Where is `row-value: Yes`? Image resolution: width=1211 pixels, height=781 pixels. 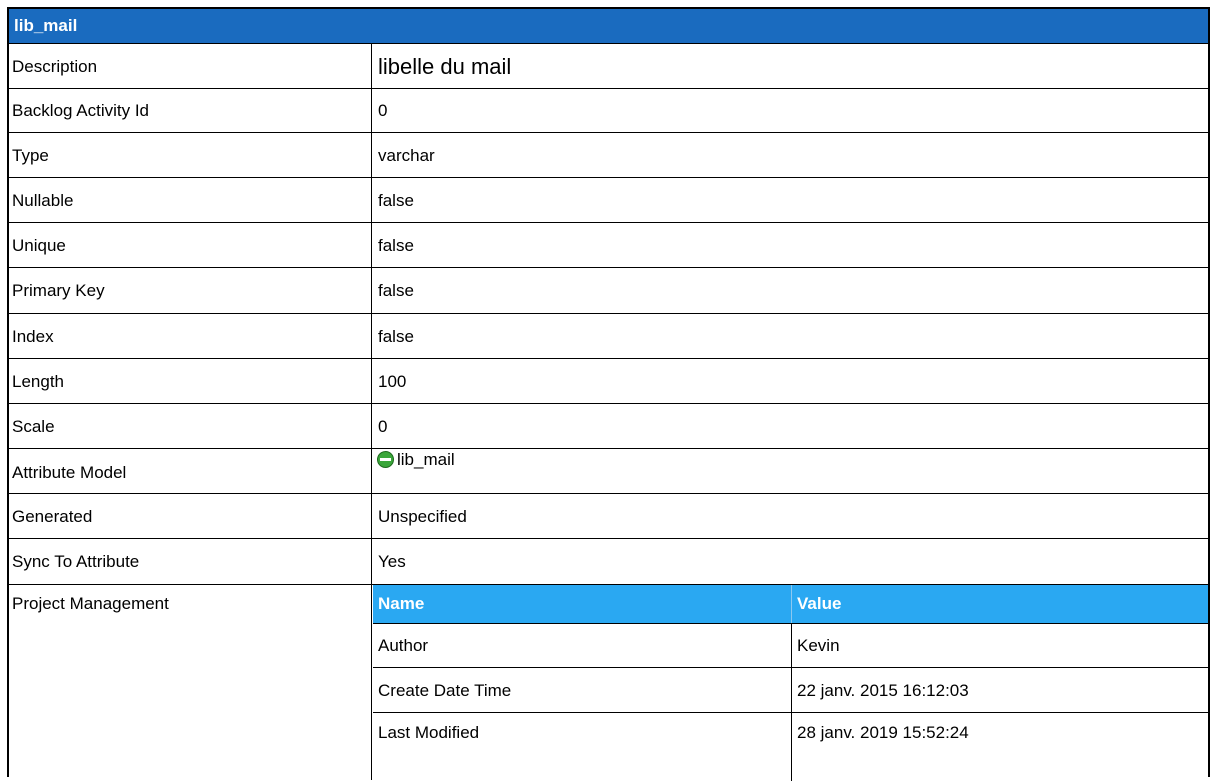
row-value: Yes is located at coordinates (392, 561).